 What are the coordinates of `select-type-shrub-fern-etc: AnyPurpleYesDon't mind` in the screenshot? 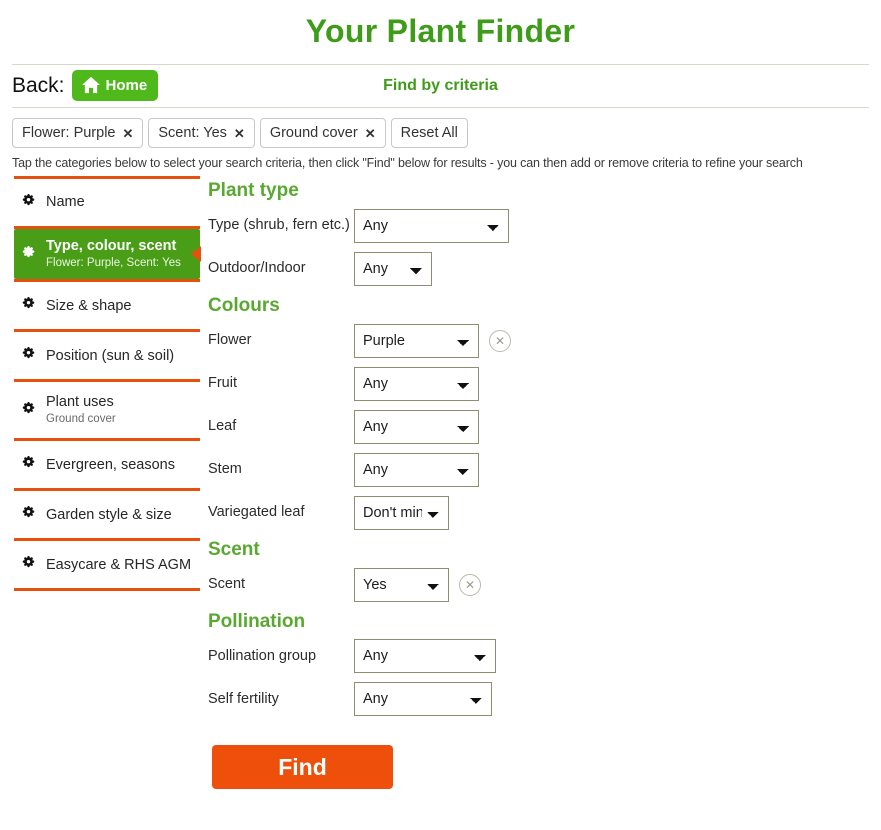 It's located at (431, 226).